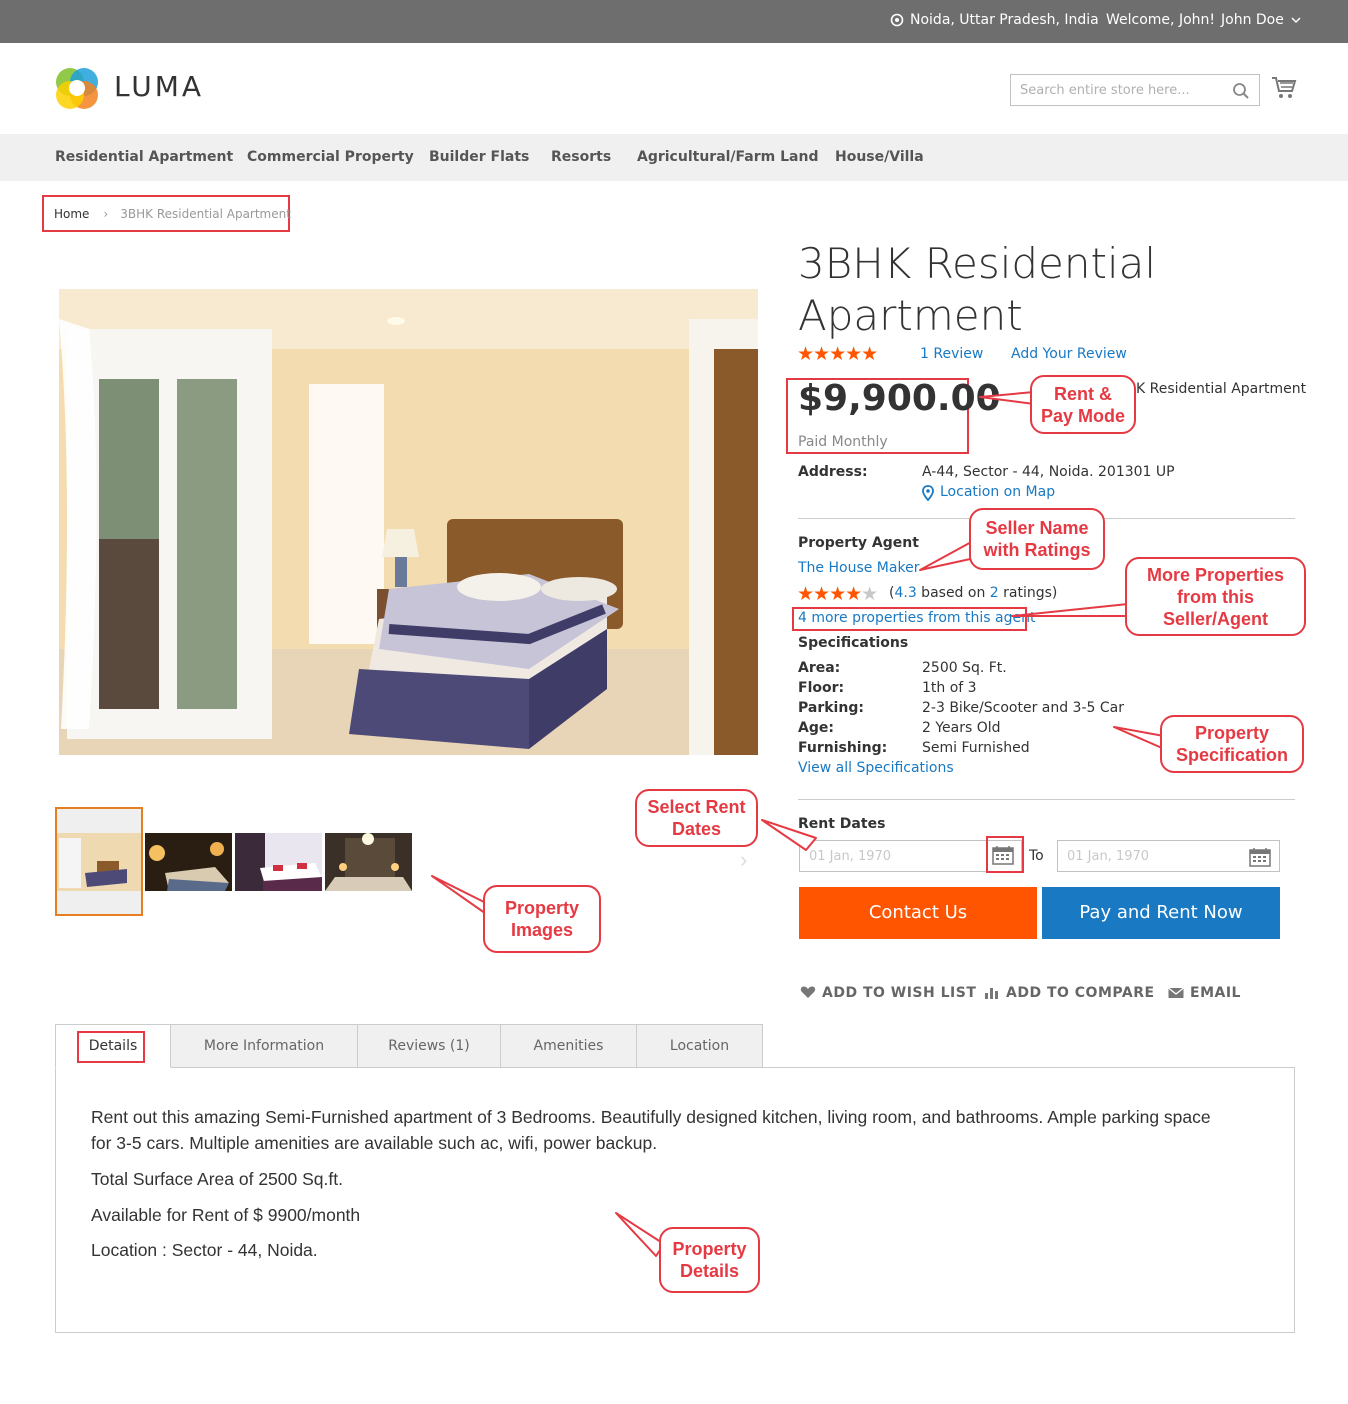  What do you see at coordinates (833, 472) in the screenshot?
I see `address-label: Address:` at bounding box center [833, 472].